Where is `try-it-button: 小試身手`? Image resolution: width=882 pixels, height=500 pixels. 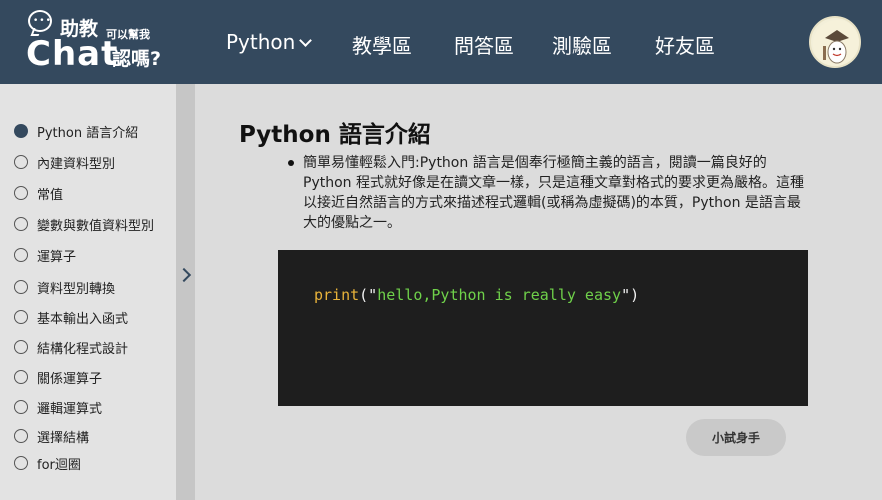
try-it-button: 小試身手 is located at coordinates (736, 437).